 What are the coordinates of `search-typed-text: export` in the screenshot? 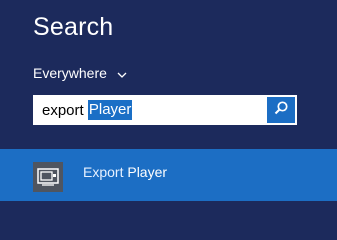 It's located at (65, 110).